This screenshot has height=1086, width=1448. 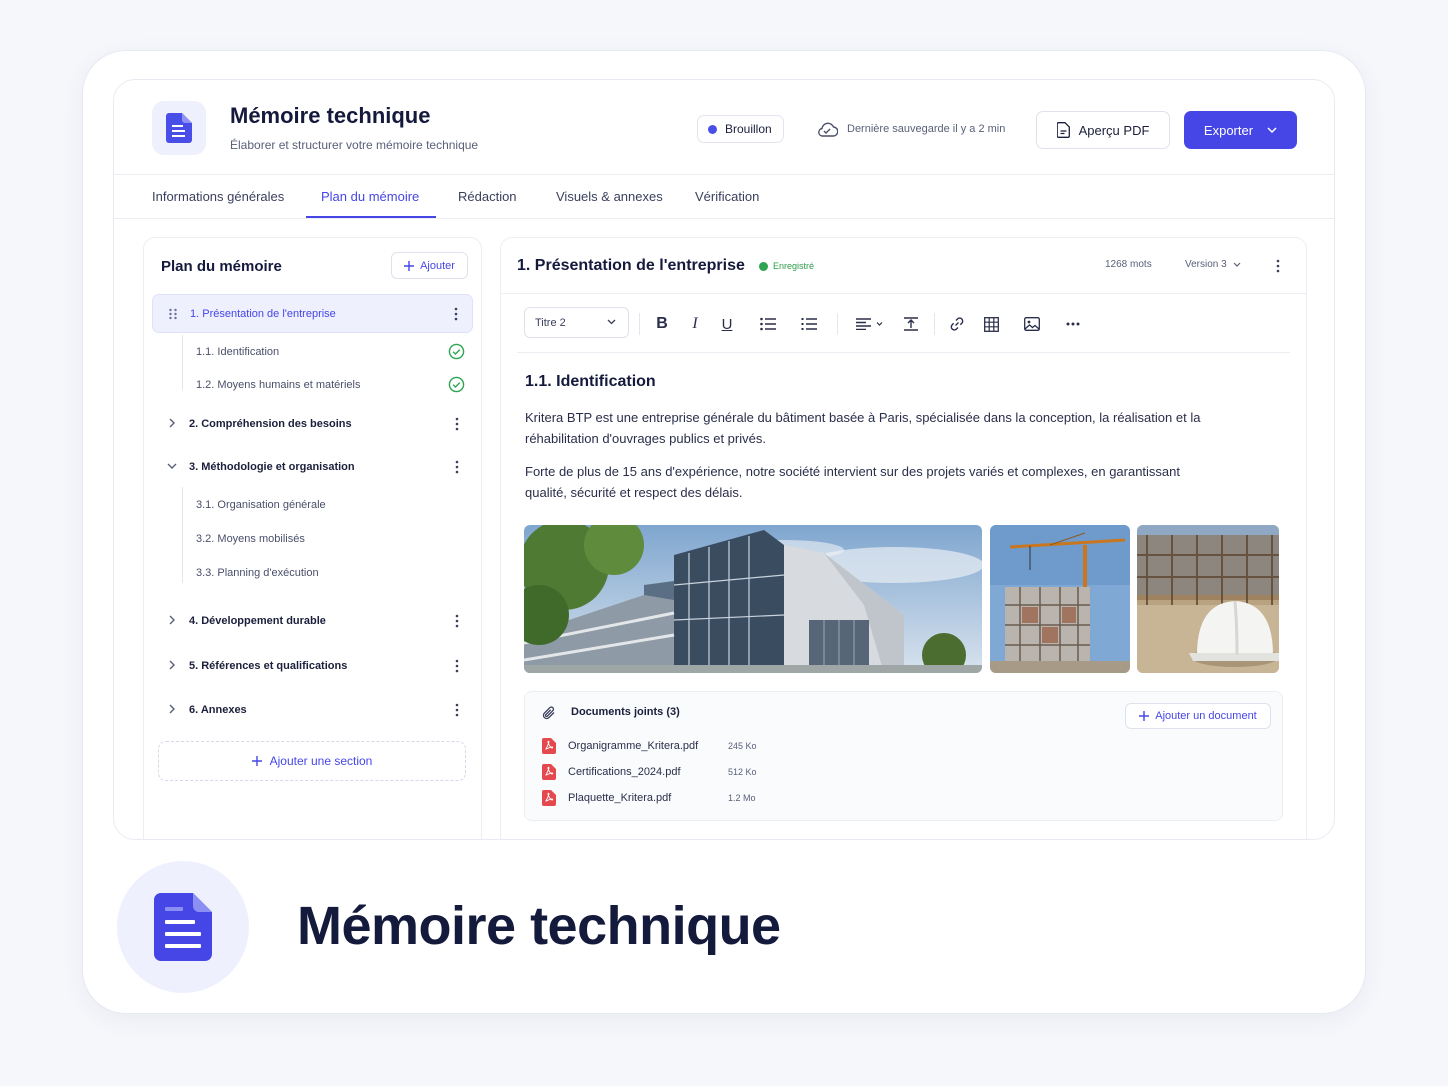 I want to click on link-icon, so click(x=957, y=324).